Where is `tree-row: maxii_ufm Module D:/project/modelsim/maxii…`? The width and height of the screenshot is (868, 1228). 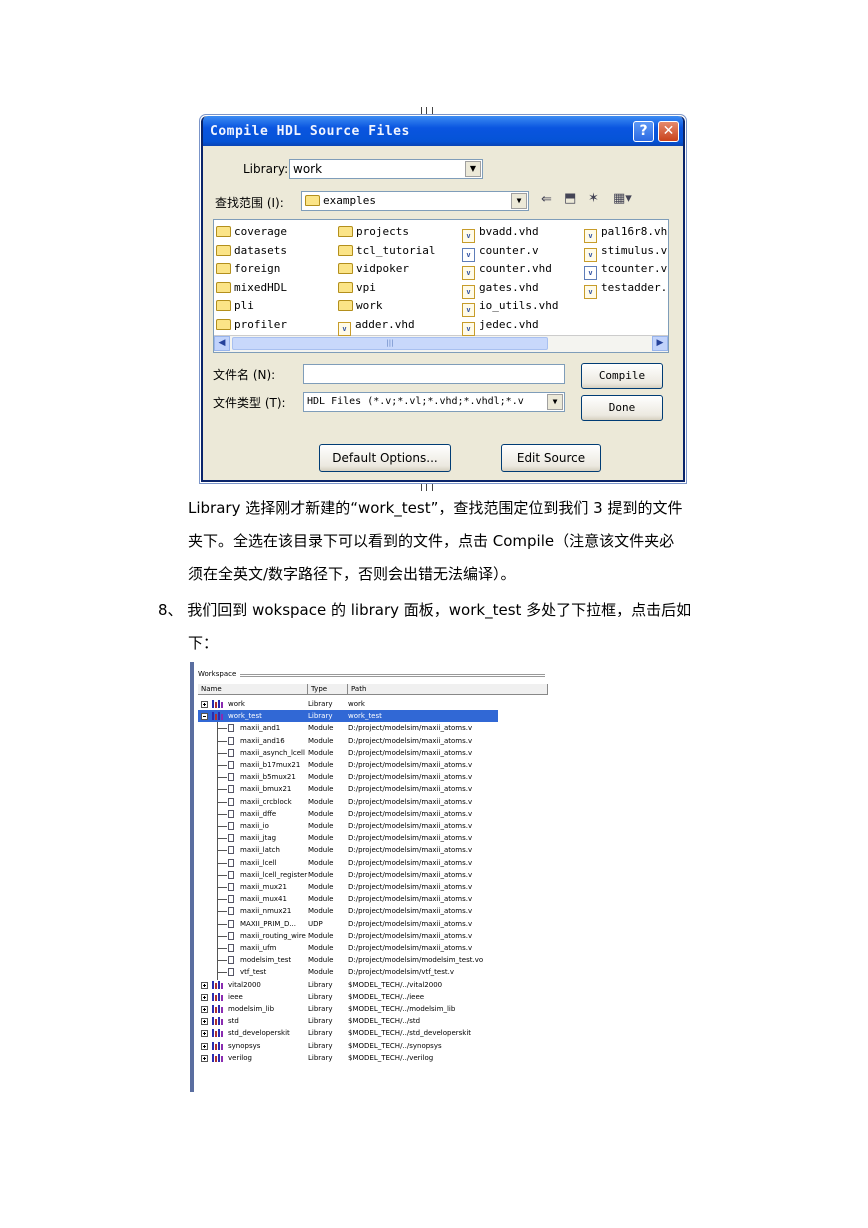
tree-row: maxii_ufm Module D:/project/modelsim/maxii… is located at coordinates (348, 948).